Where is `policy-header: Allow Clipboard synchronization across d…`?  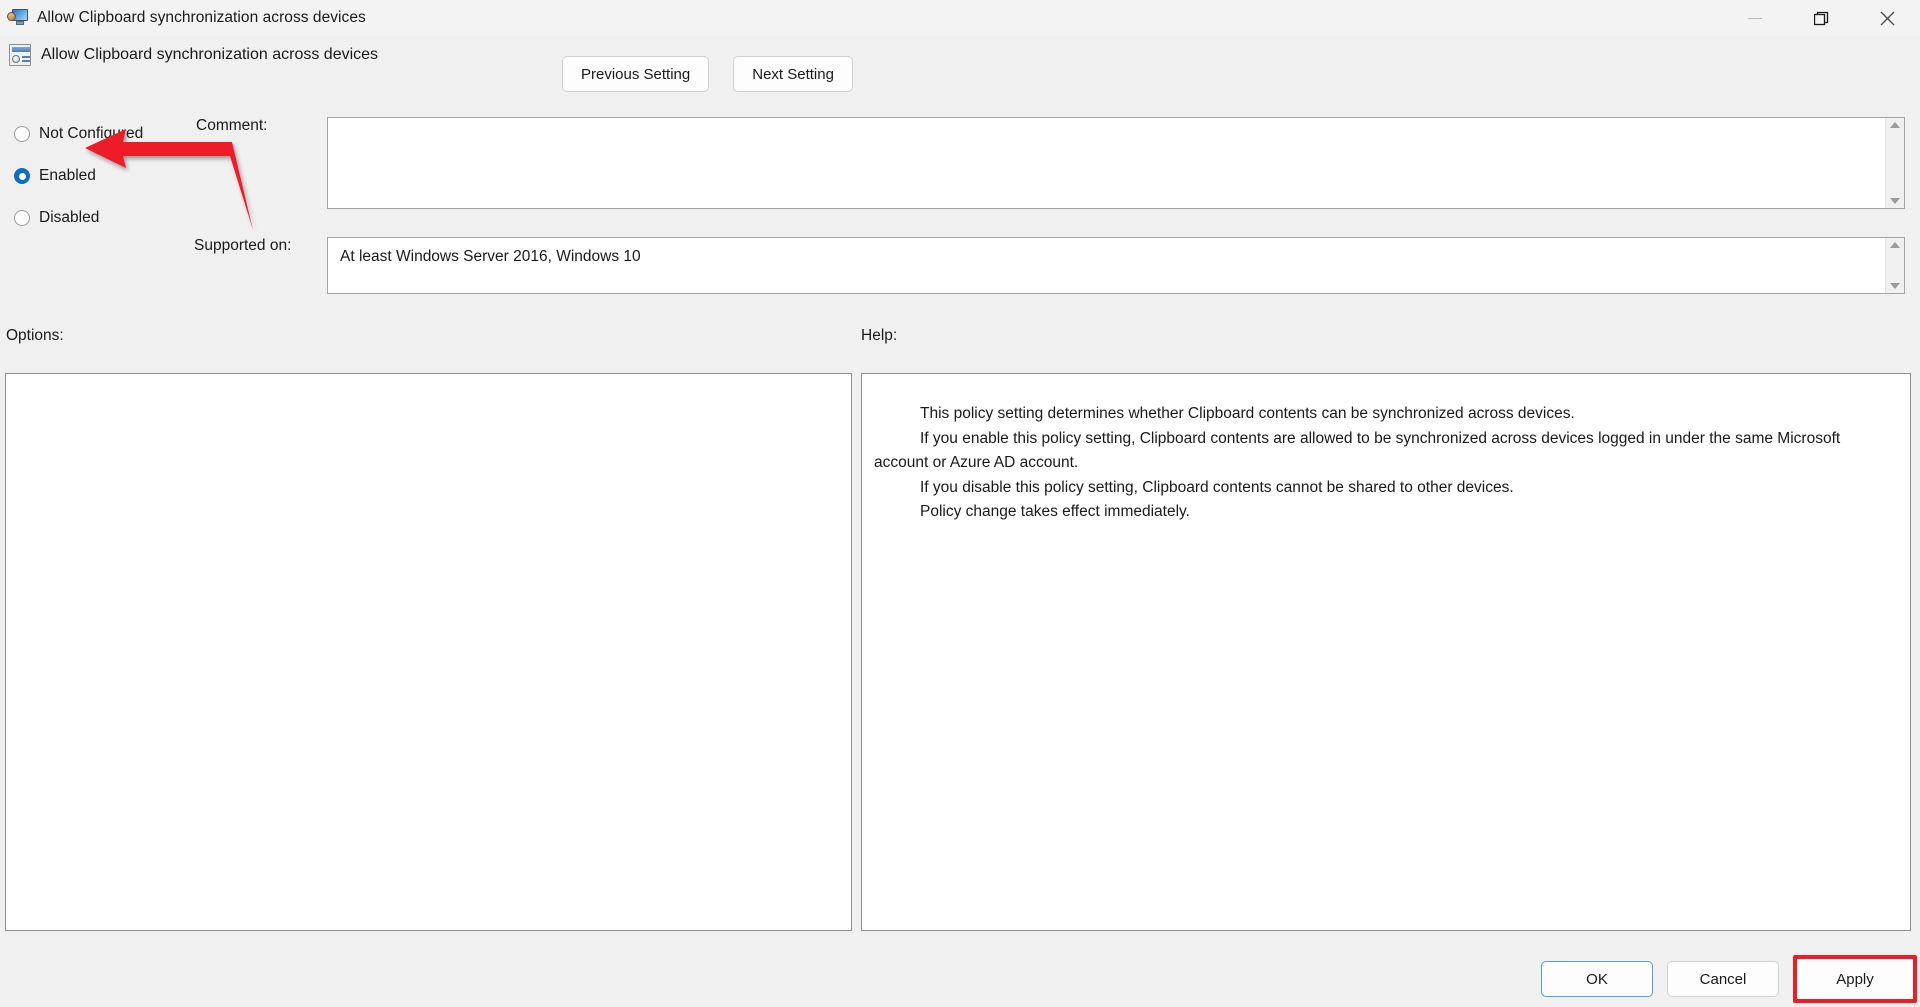 policy-header: Allow Clipboard synchronization across d… is located at coordinates (960, 67).